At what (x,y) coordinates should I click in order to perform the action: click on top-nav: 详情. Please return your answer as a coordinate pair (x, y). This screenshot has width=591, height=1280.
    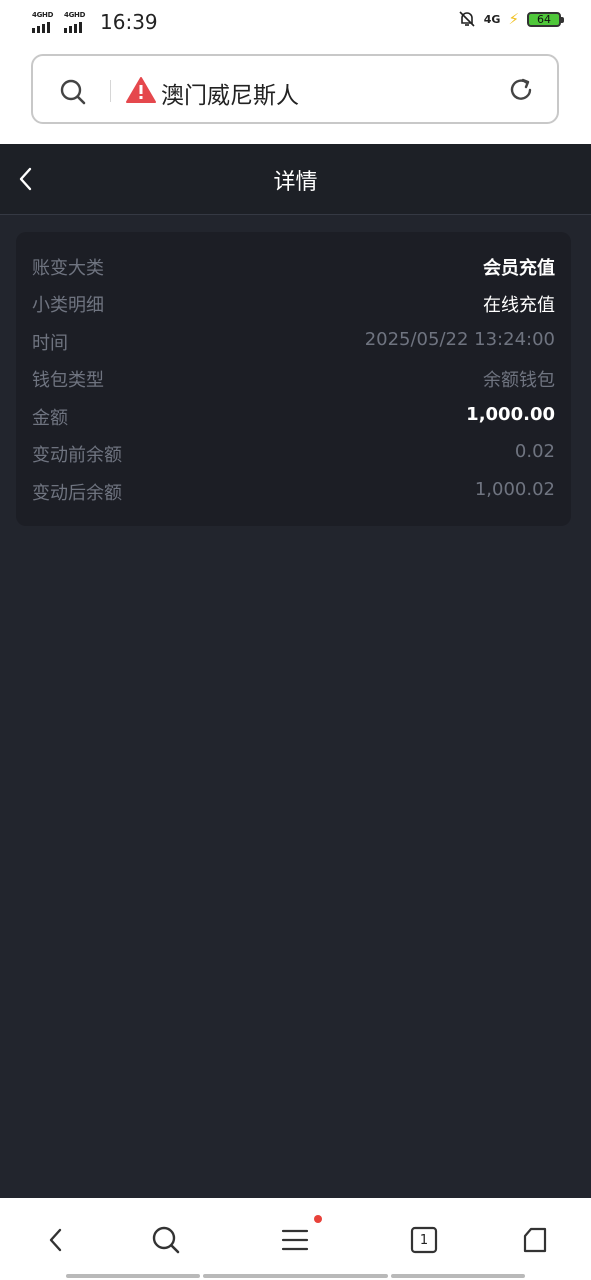
    Looking at the image, I should click on (295, 179).